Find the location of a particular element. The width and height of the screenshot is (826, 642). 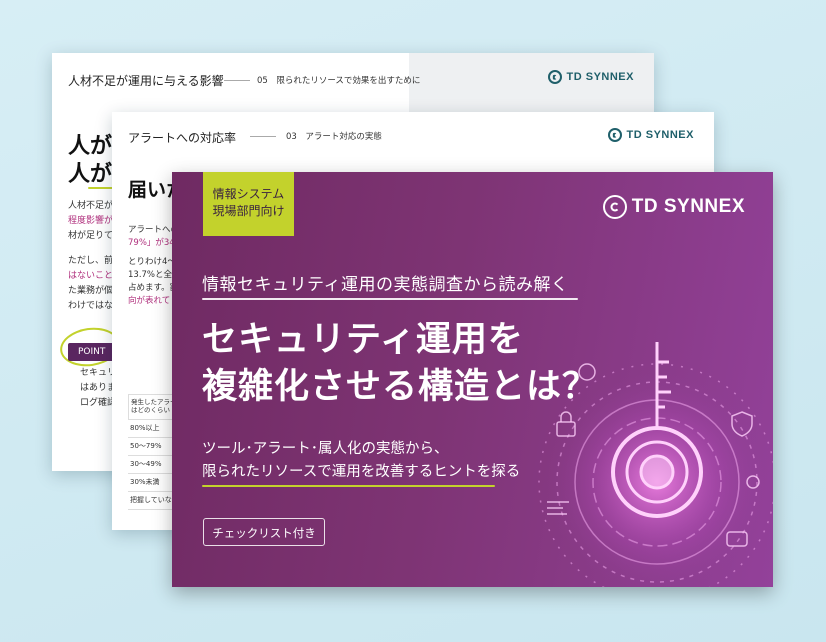

point-line: セキュリ is located at coordinates (98, 373).